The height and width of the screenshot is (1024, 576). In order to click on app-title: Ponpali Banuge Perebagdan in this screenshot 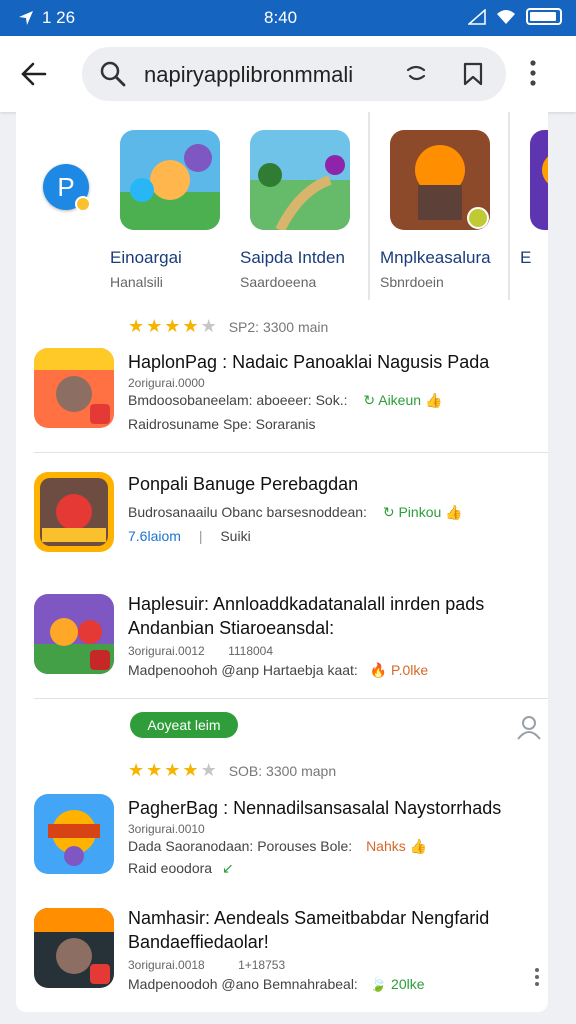, I will do `click(243, 484)`.